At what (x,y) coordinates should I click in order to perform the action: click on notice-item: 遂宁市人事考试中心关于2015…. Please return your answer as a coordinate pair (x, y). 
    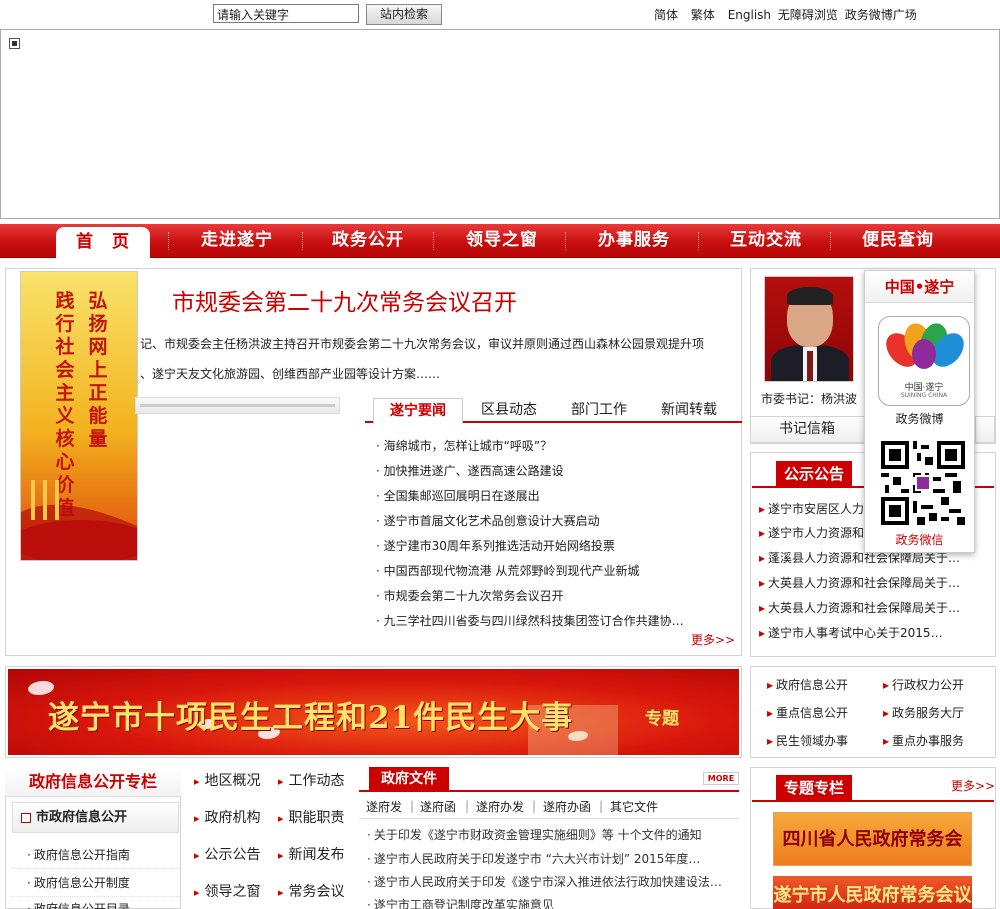
    Looking at the image, I should click on (851, 632).